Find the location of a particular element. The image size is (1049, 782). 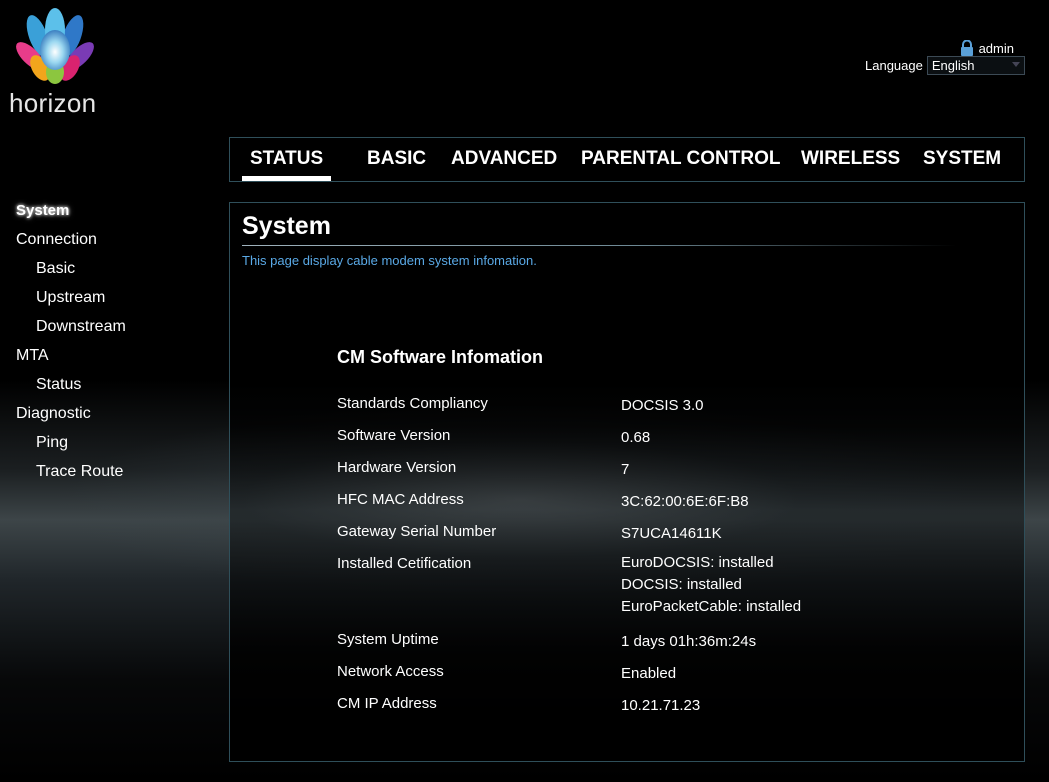

username: admin is located at coordinates (996, 48).